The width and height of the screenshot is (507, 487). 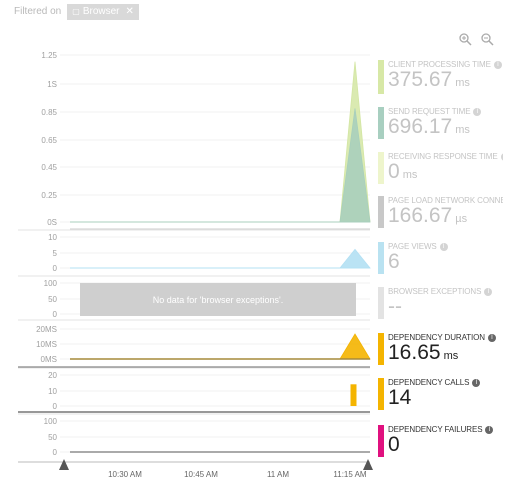 I want to click on metric-label: RECEIVING RESPONSE TIMEi, so click(x=445, y=156).